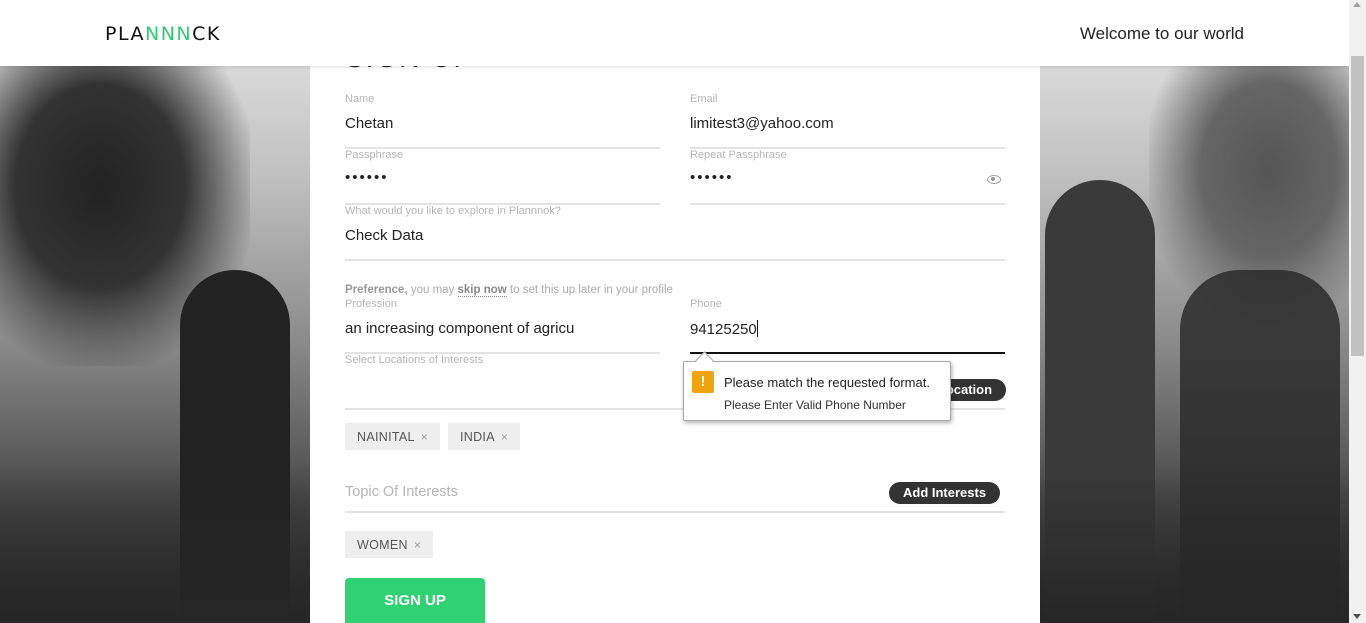  I want to click on logo-prefix: PLA, so click(125, 34).